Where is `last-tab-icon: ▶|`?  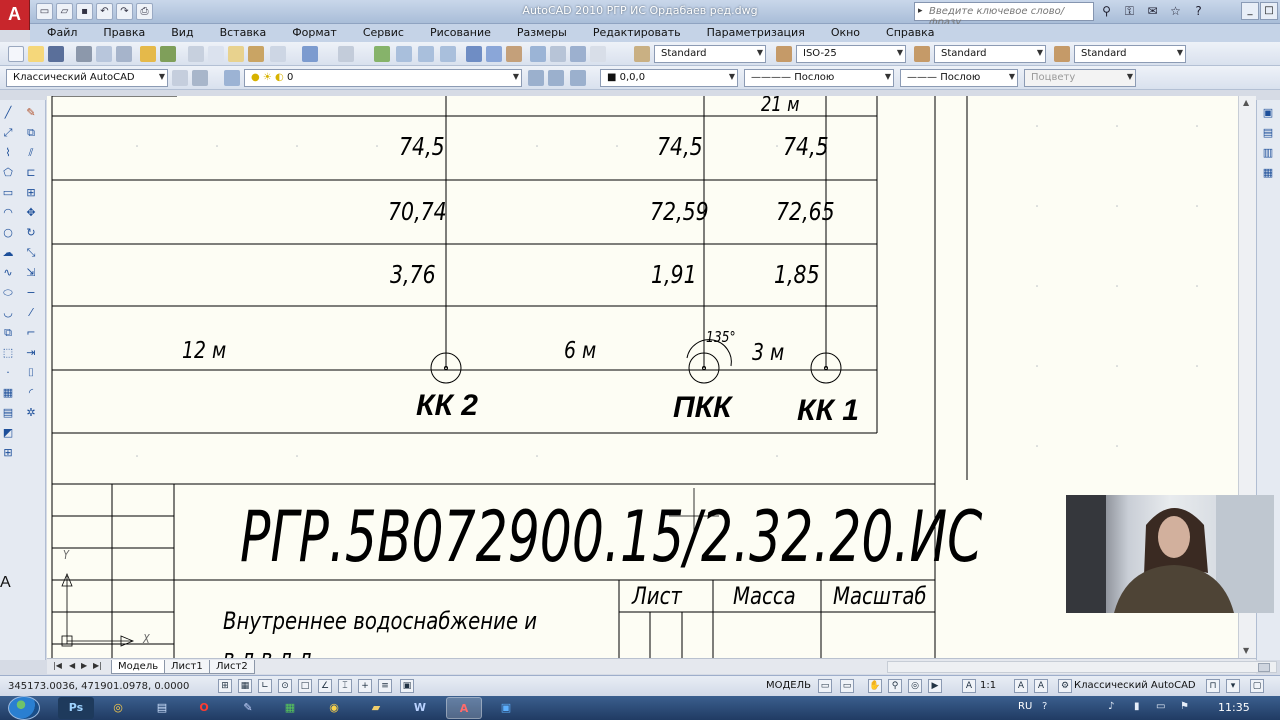 last-tab-icon: ▶| is located at coordinates (97, 665).